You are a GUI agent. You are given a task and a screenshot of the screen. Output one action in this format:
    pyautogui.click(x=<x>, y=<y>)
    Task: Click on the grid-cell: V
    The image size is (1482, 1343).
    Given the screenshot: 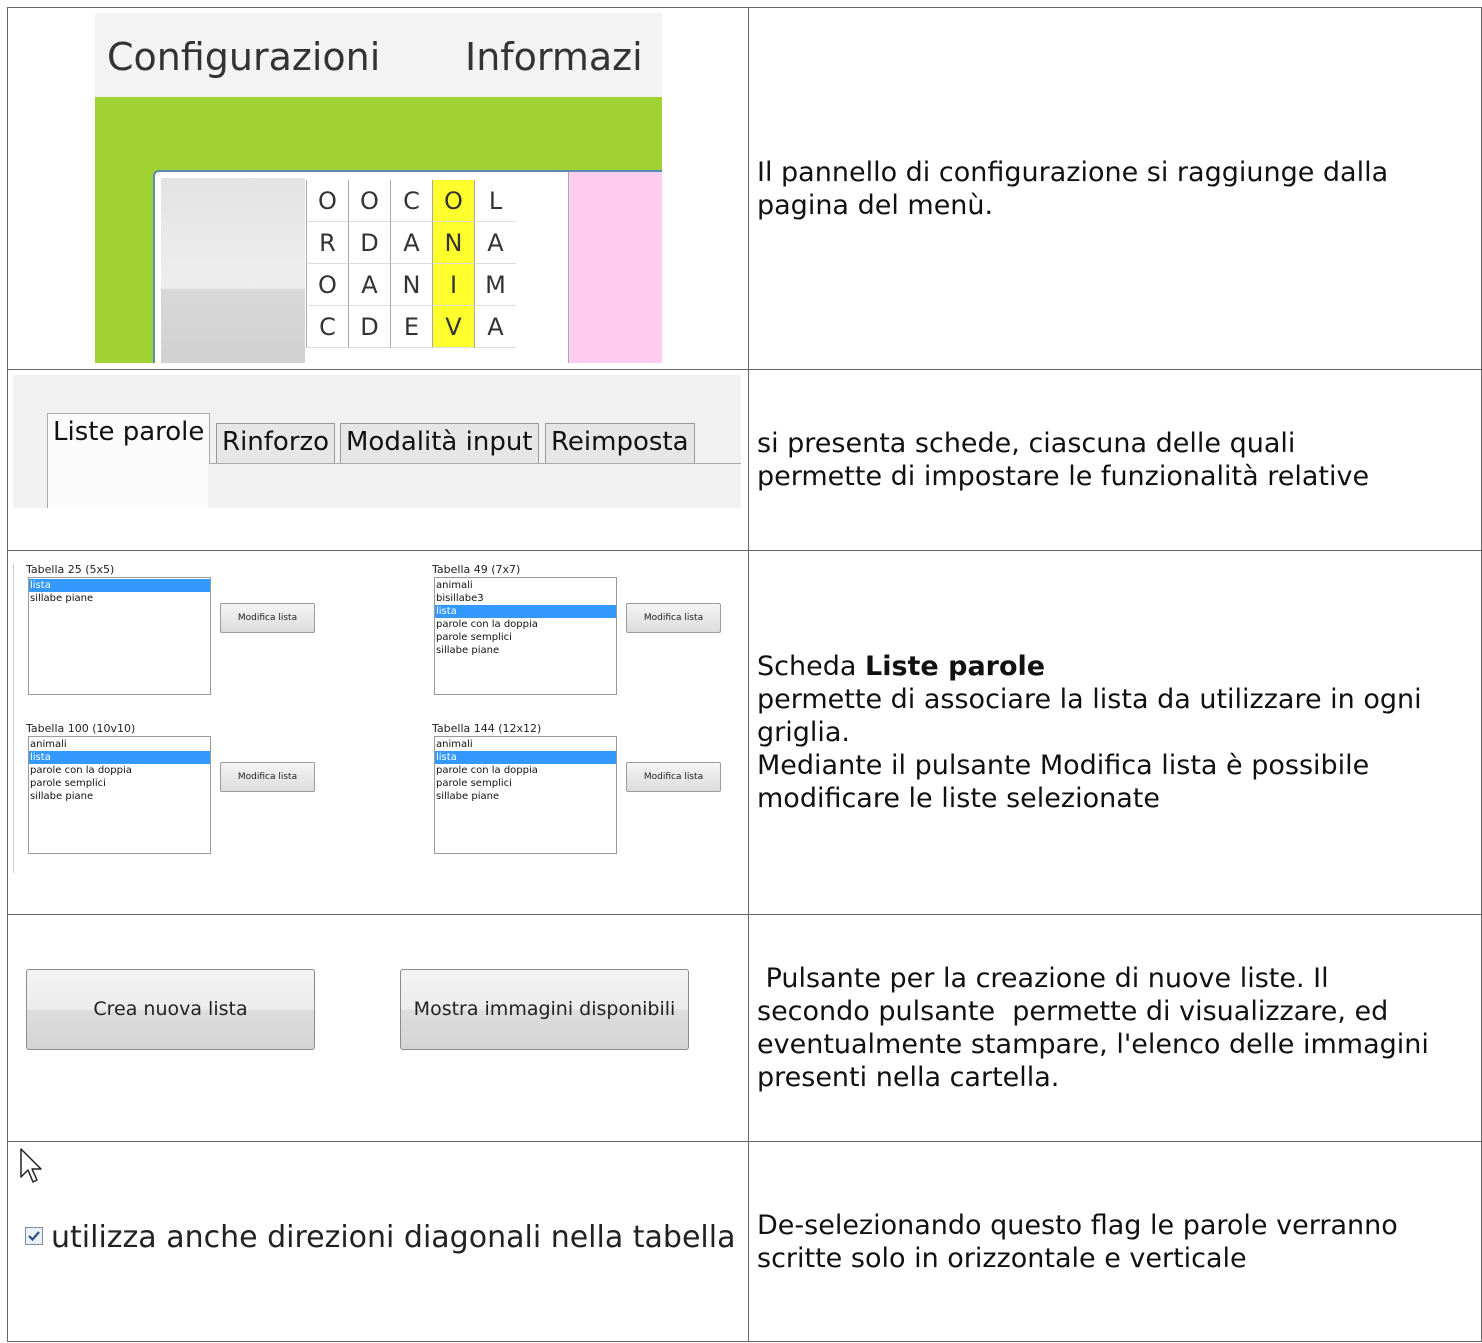 What is the action you would take?
    pyautogui.click(x=453, y=327)
    